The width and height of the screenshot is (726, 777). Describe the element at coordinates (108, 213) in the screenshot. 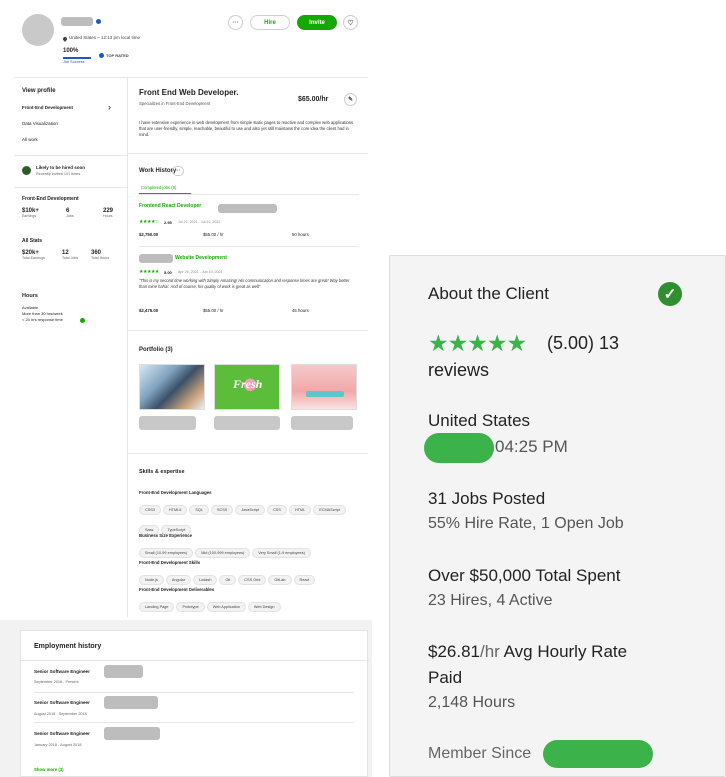

I see `fed-stat-hours: 229 Hours` at that location.